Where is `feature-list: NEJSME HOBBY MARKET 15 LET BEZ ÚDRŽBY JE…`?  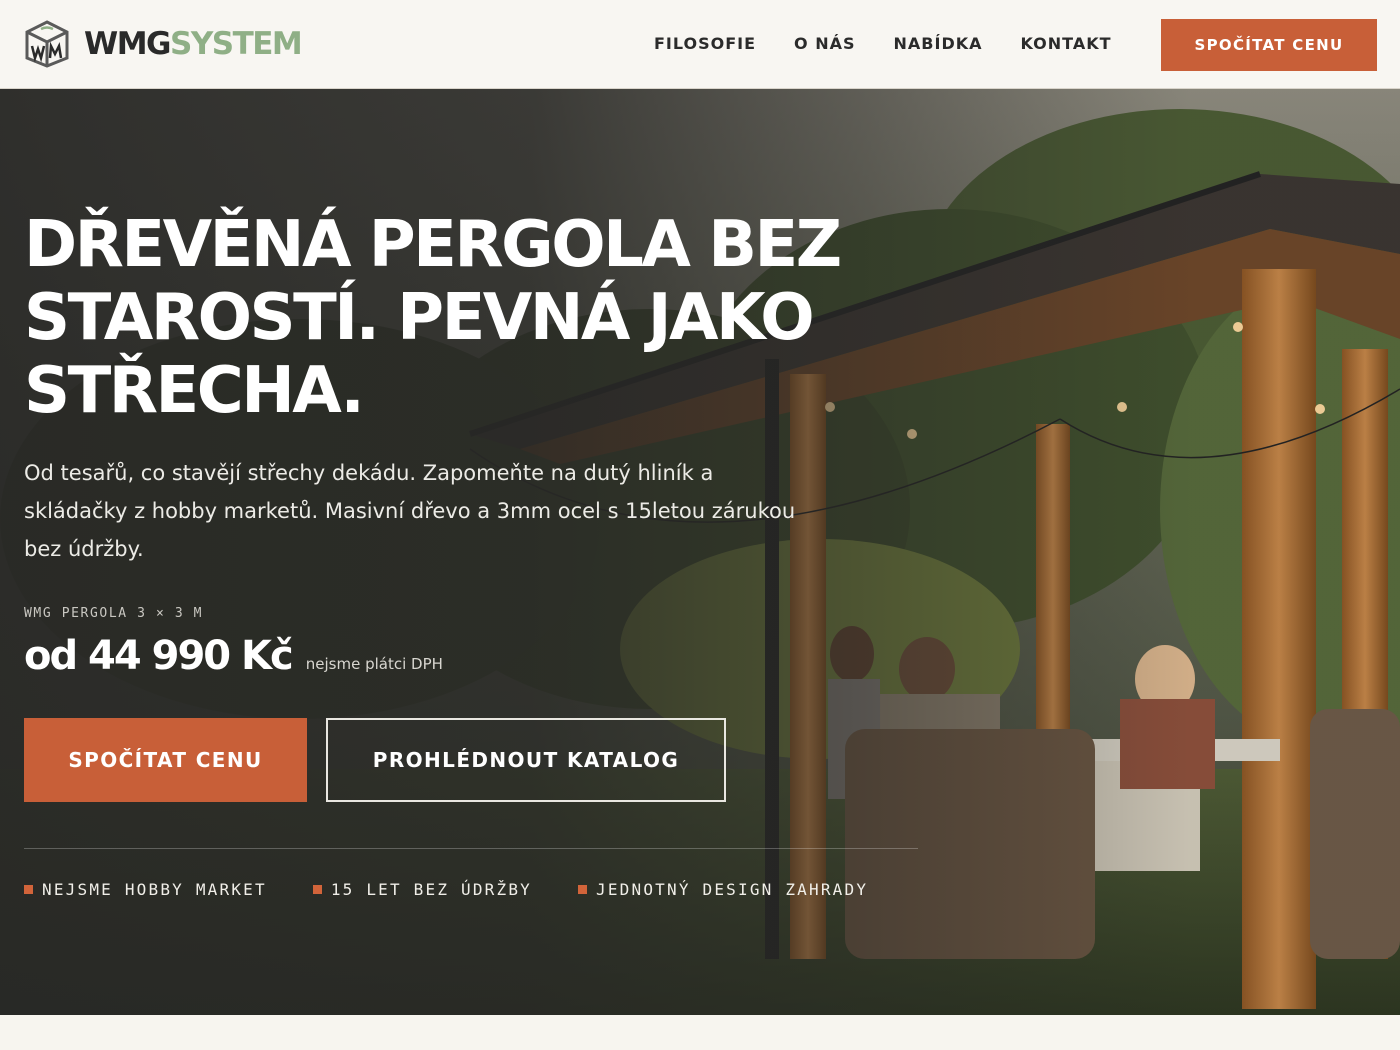 feature-list: NEJSME HOBBY MARKET 15 LET BEZ ÚDRŽBY JE… is located at coordinates (469, 889).